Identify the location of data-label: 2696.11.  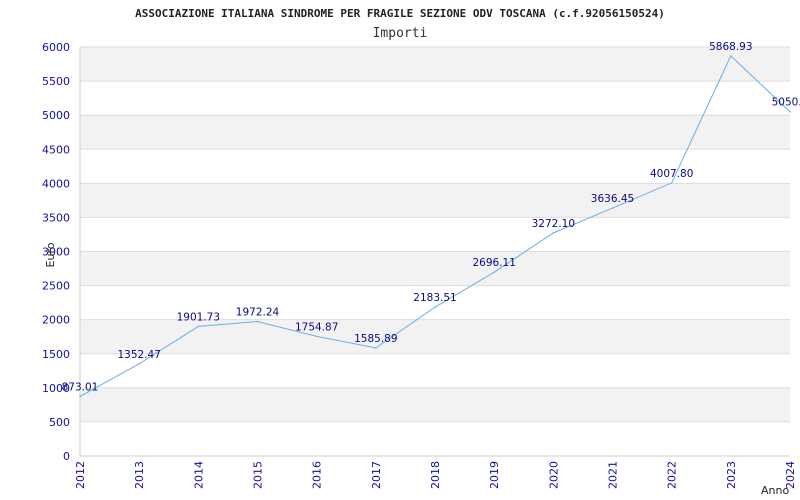
(493, 263).